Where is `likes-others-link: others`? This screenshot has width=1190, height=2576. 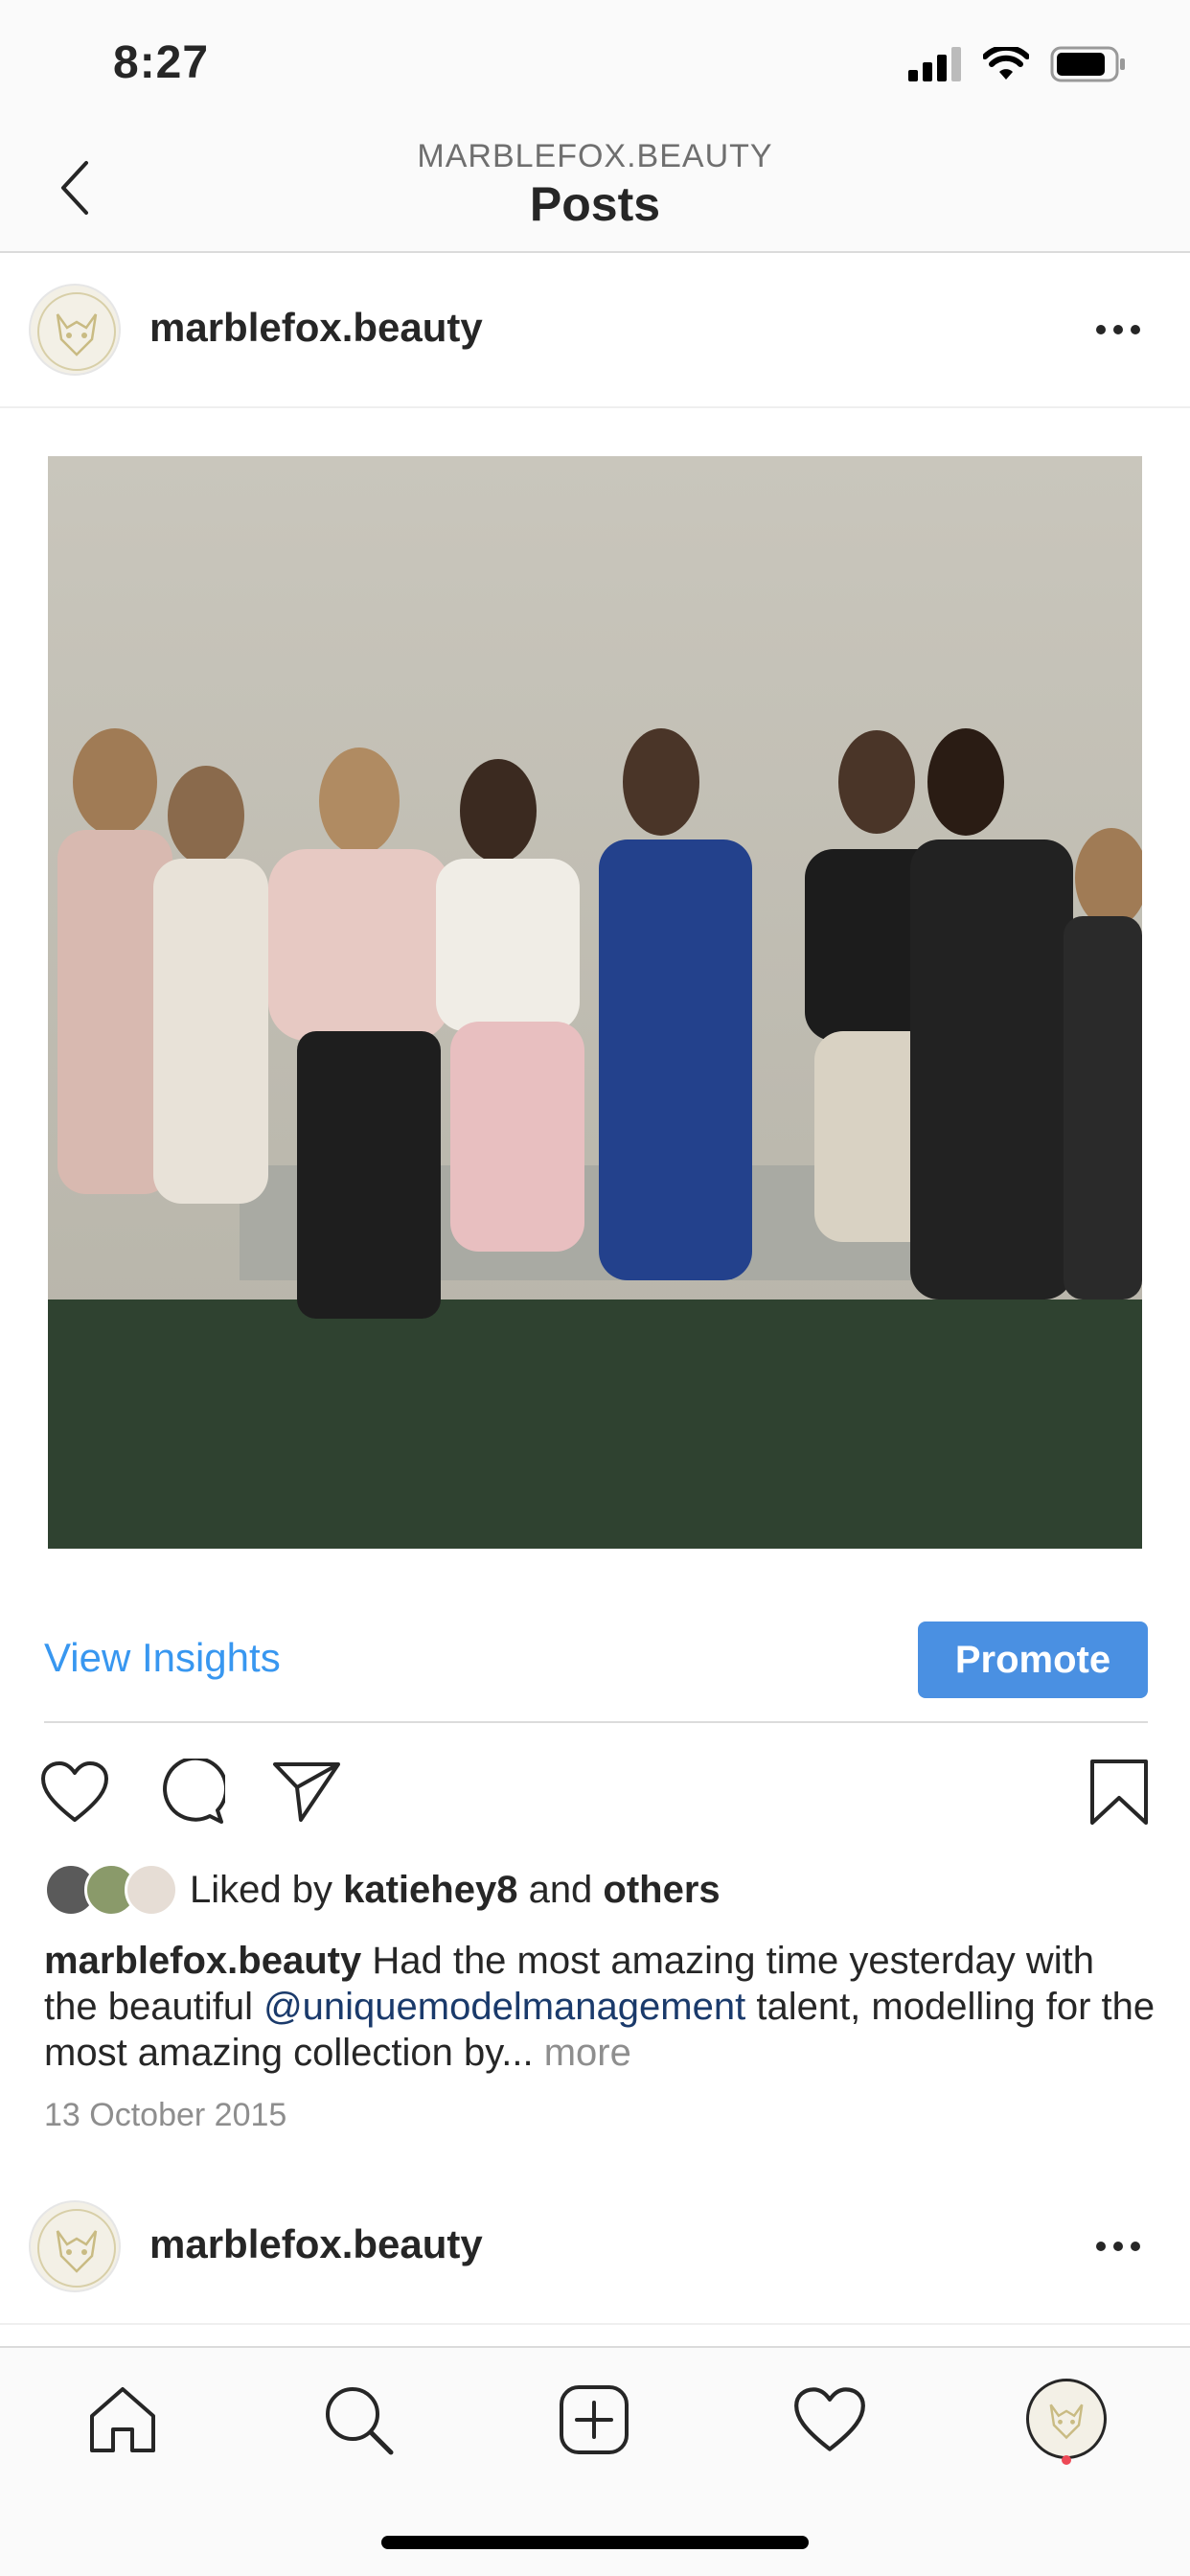
likes-others-link: others is located at coordinates (662, 1890).